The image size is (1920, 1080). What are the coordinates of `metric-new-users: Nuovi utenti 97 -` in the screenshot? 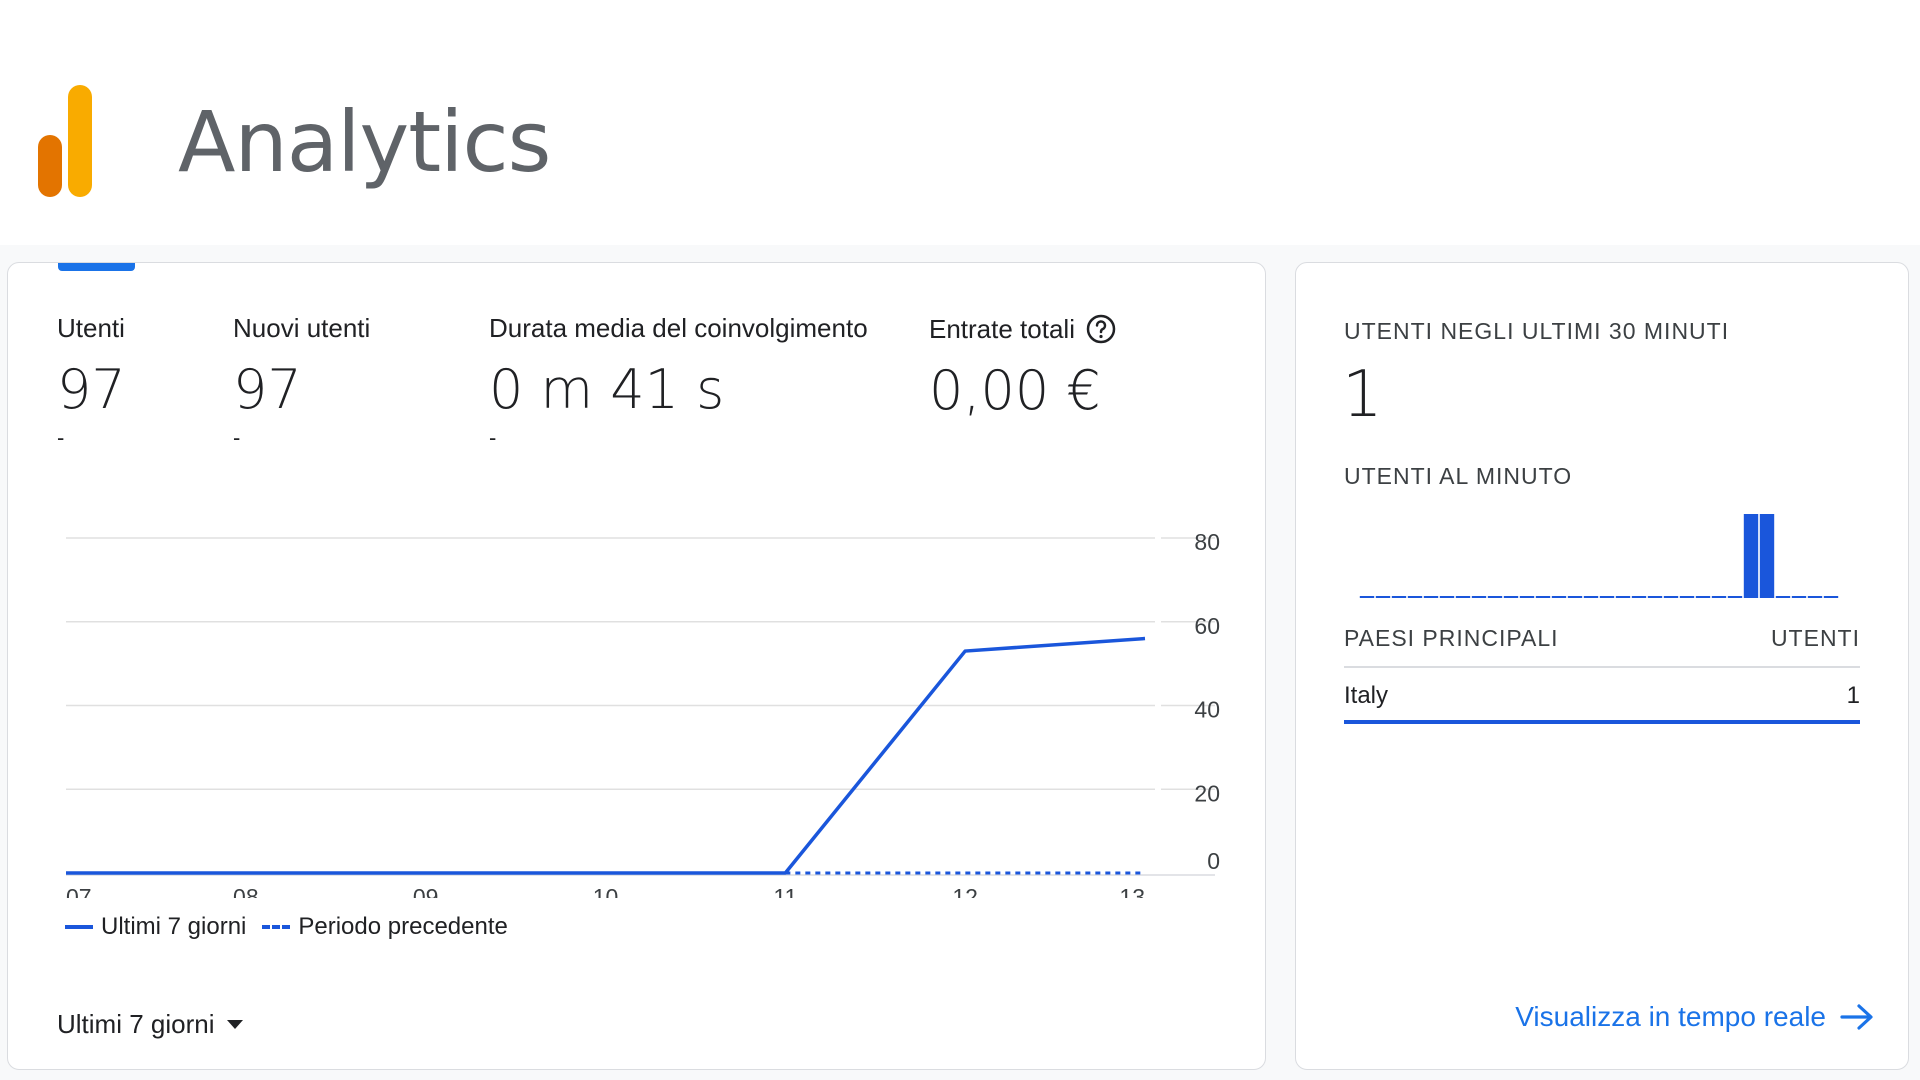 It's located at (301, 382).